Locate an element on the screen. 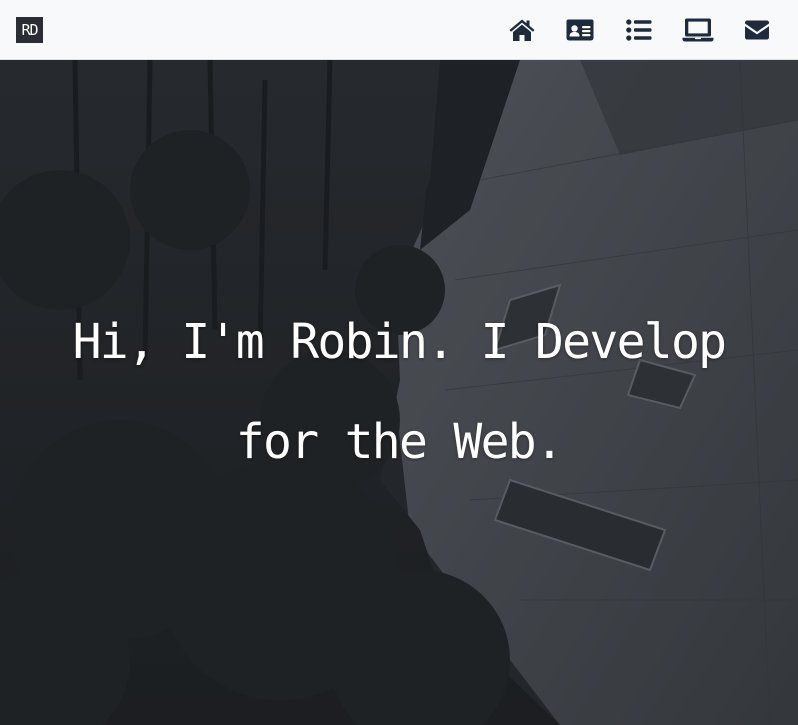 This screenshot has height=725, width=798. home-icon is located at coordinates (522, 30).